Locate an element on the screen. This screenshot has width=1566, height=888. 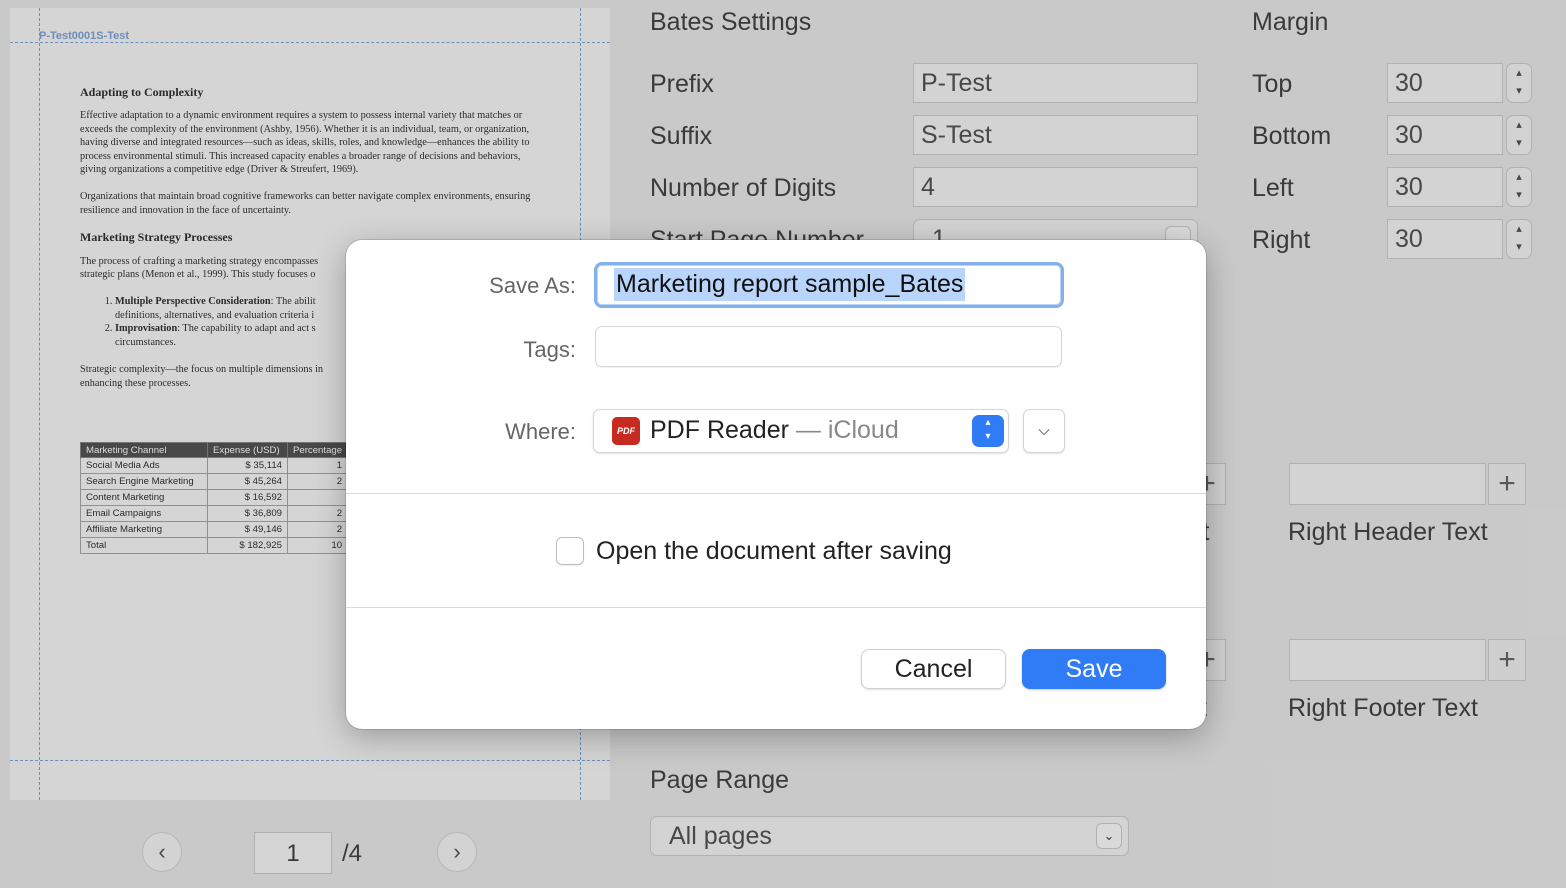
up-down-chevron-icon: ▴ ▾ is located at coordinates (988, 431).